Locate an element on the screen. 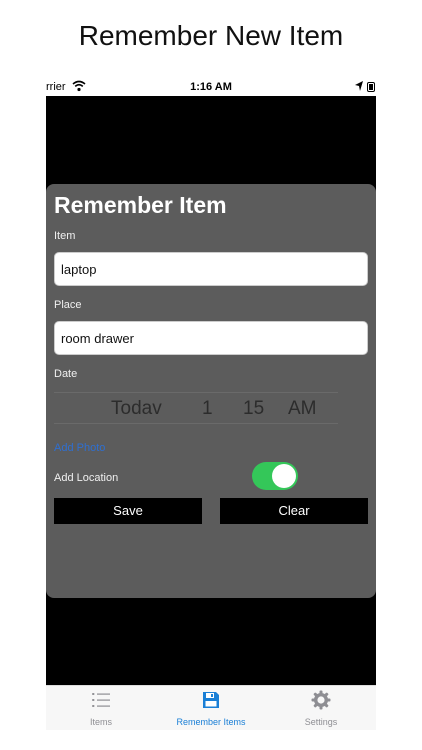  save-button: Save is located at coordinates (128, 511).